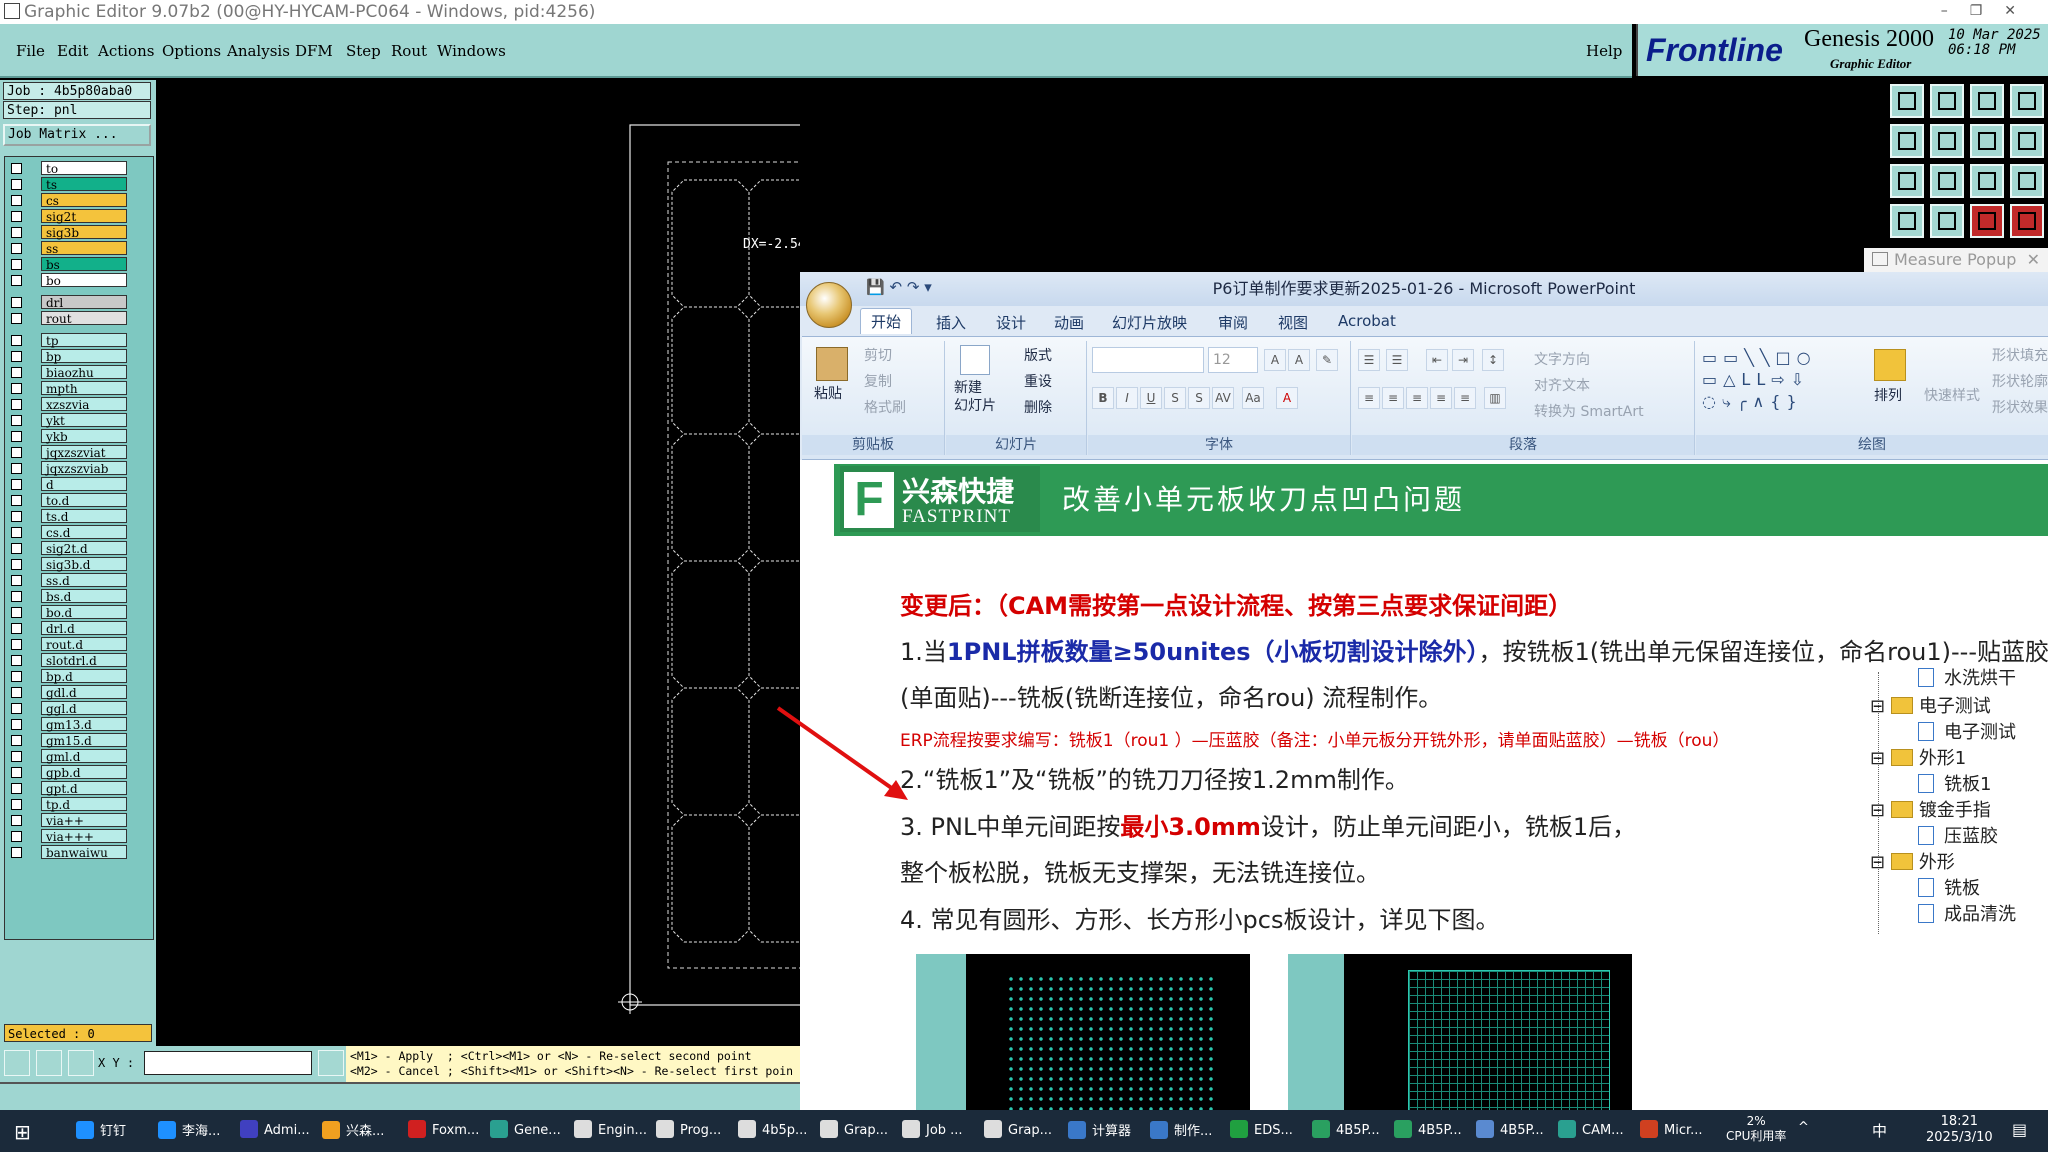  I want to click on menu-dfm: DFM, so click(314, 51).